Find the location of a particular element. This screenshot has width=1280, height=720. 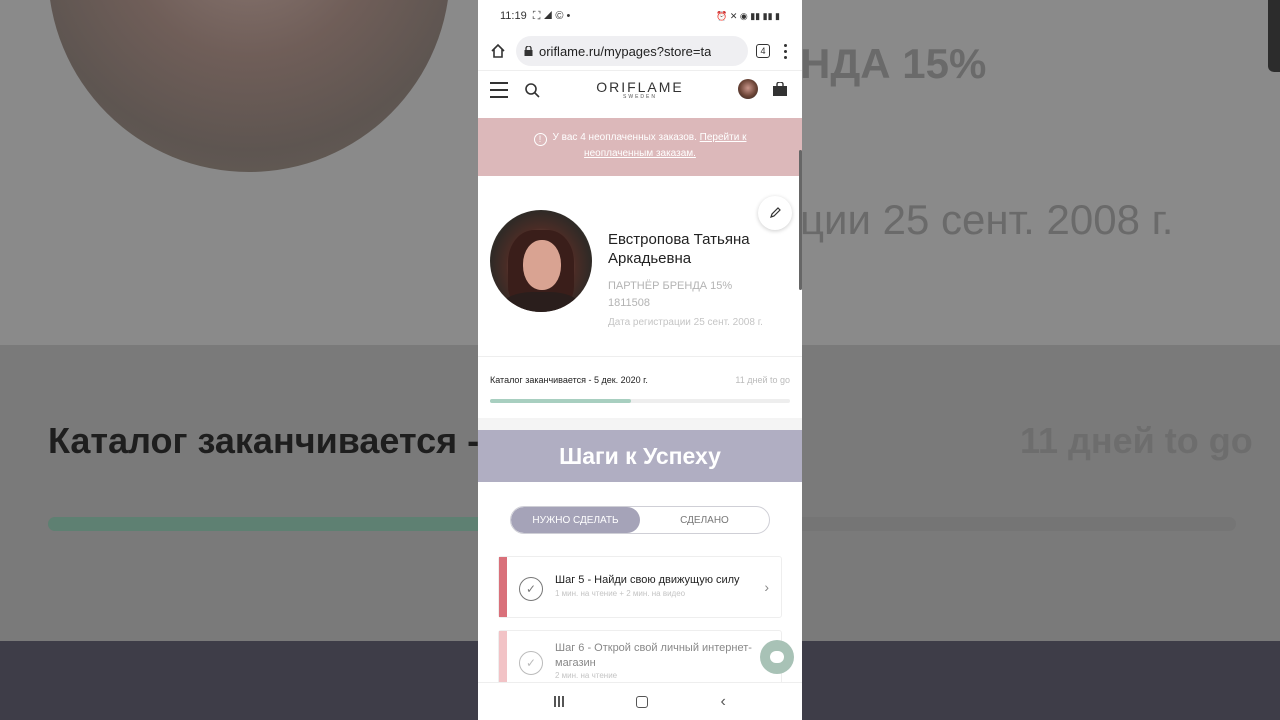

bg-reg-text: ции 25 сент. 2008 г. is located at coordinates (987, 219).